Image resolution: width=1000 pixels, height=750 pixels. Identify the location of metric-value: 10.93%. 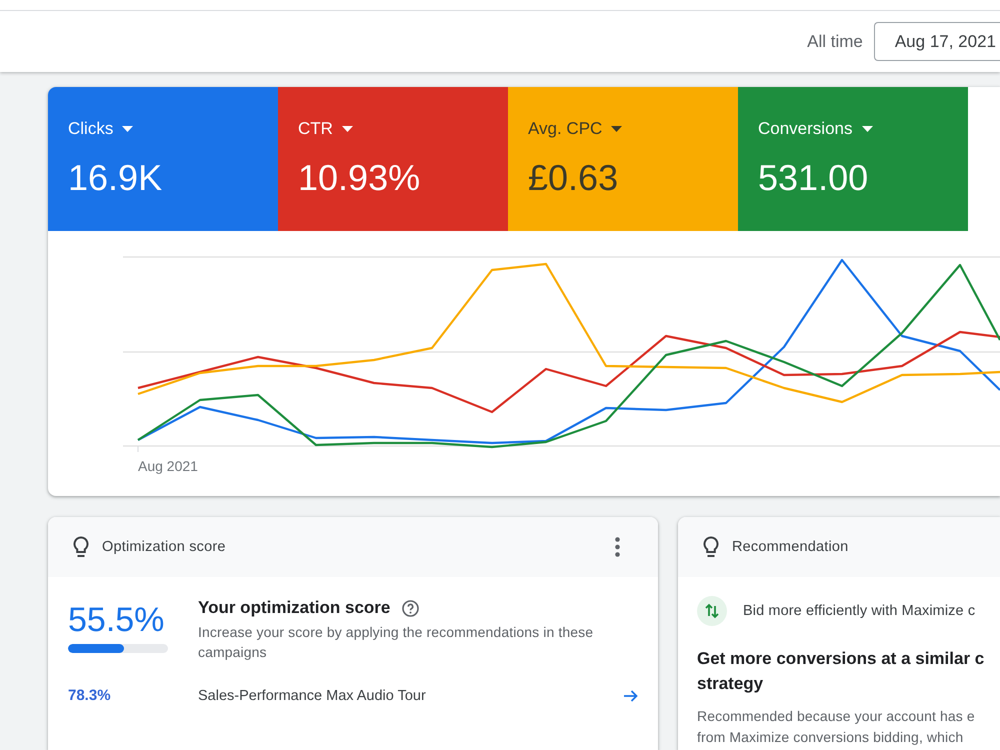
(359, 178).